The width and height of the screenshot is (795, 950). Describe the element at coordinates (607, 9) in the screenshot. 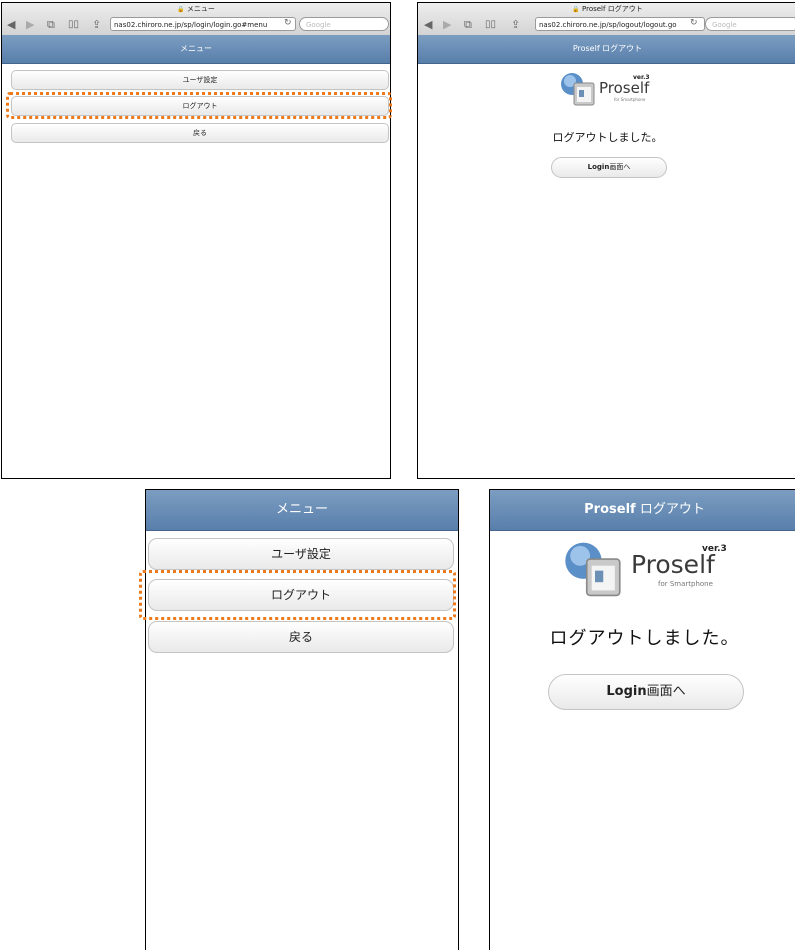

I see `browser-page-title: 🔒 Proself ログアウト` at that location.